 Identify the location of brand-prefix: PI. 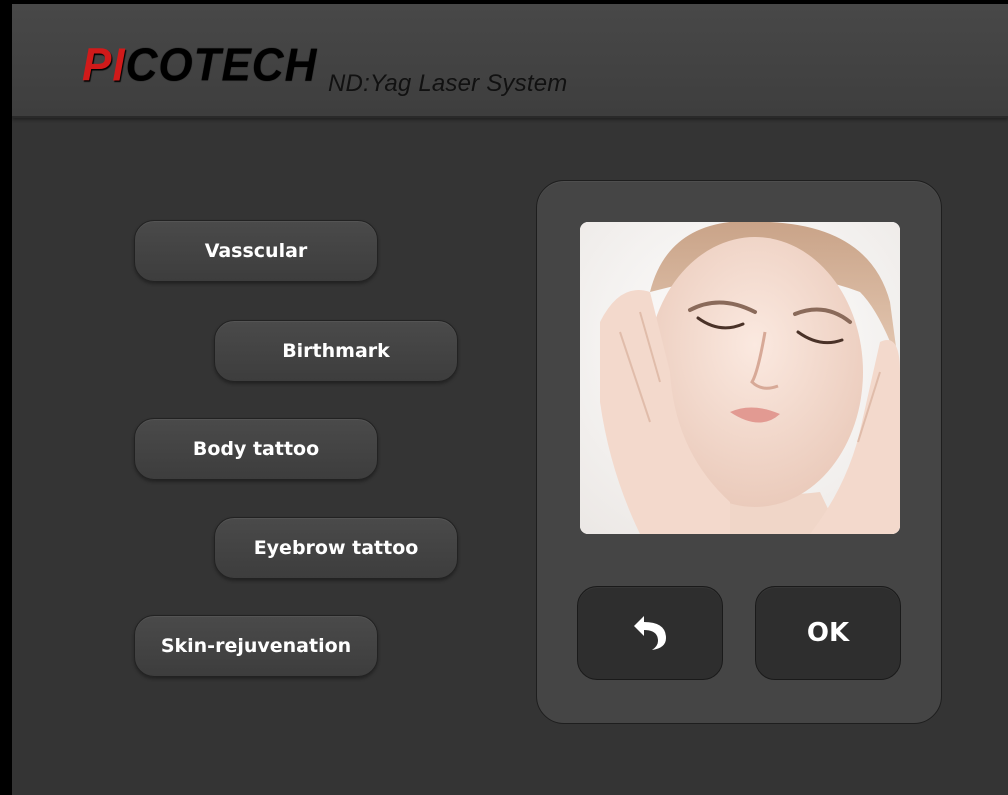
(104, 65).